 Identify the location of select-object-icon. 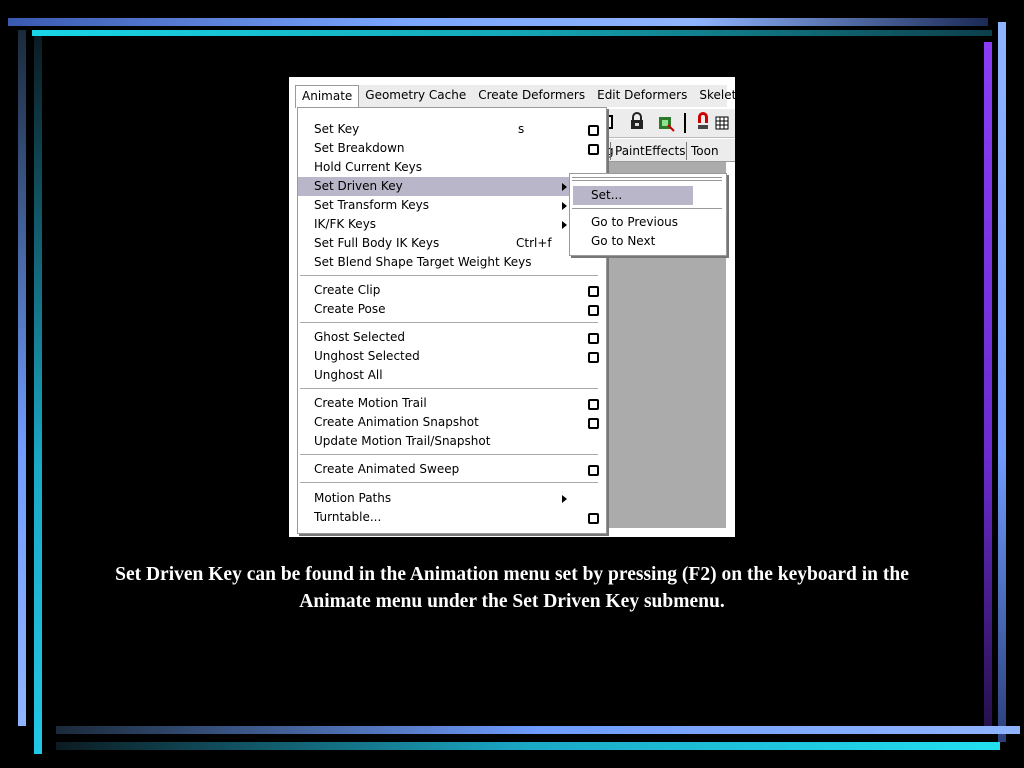
(667, 124).